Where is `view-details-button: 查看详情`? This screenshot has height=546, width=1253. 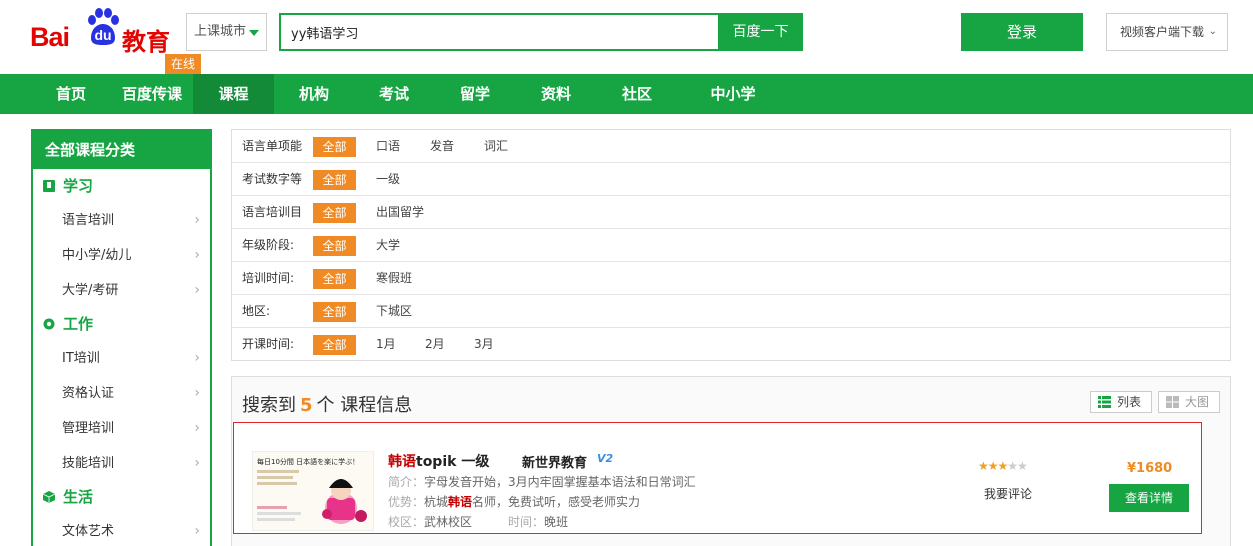
view-details-button: 查看详情 is located at coordinates (1149, 498).